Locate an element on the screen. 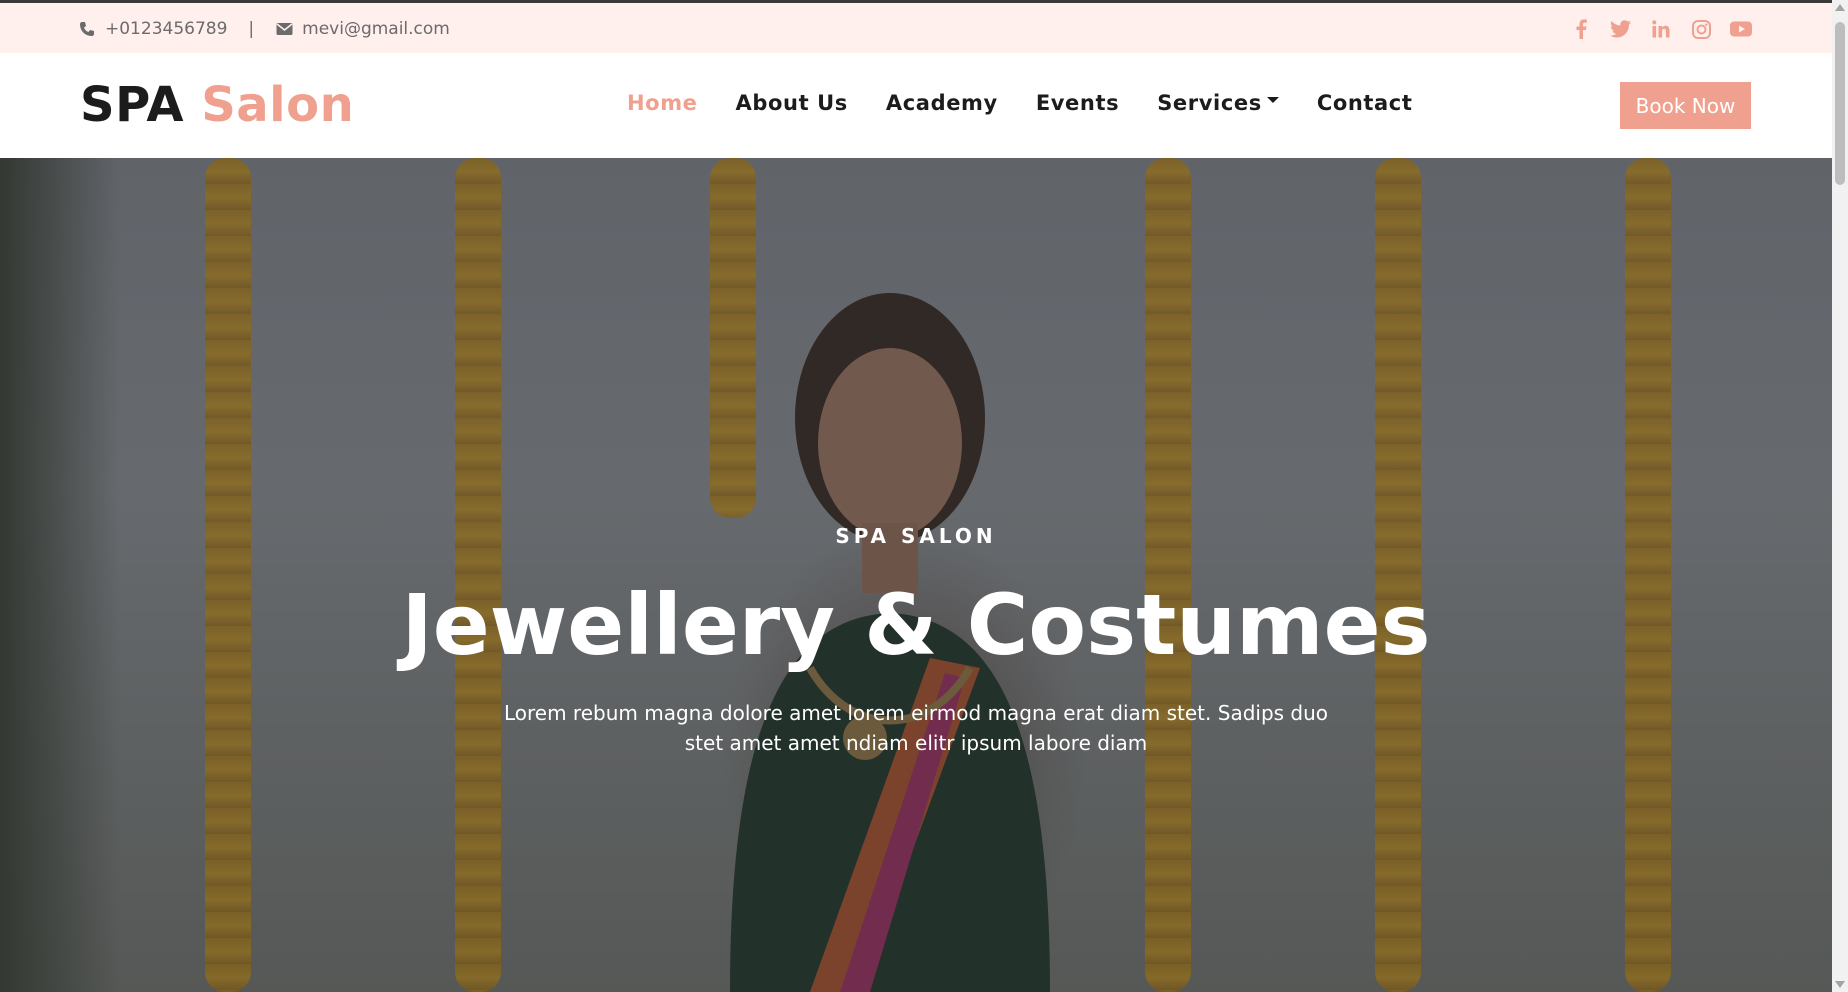 The width and height of the screenshot is (1848, 992). brand-logo: SPA Salon is located at coordinates (217, 105).